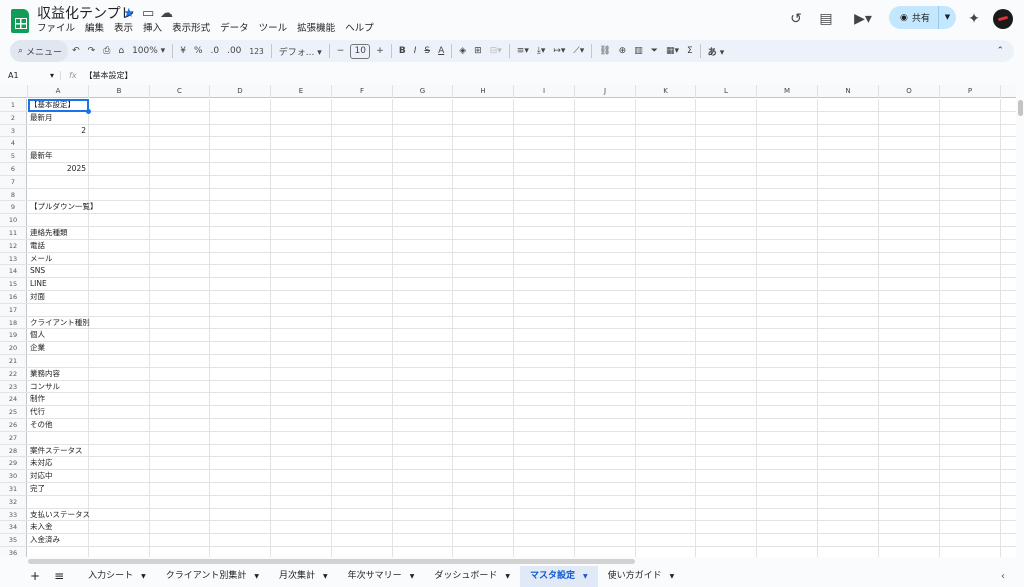 The image size is (1024, 587). I want to click on row-header: 5, so click(13, 156).